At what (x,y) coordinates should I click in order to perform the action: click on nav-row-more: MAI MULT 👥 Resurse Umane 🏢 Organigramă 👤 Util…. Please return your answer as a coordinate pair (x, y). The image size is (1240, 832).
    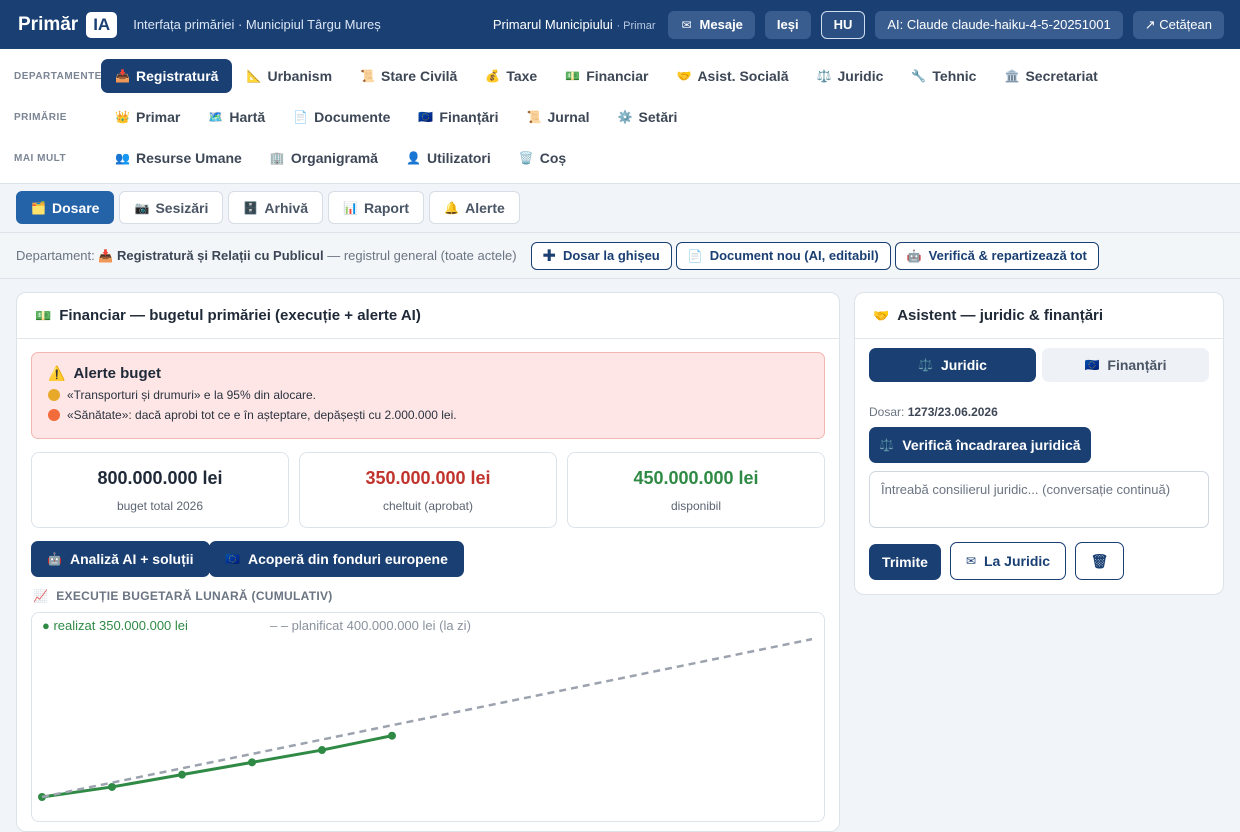
    Looking at the image, I should click on (620, 158).